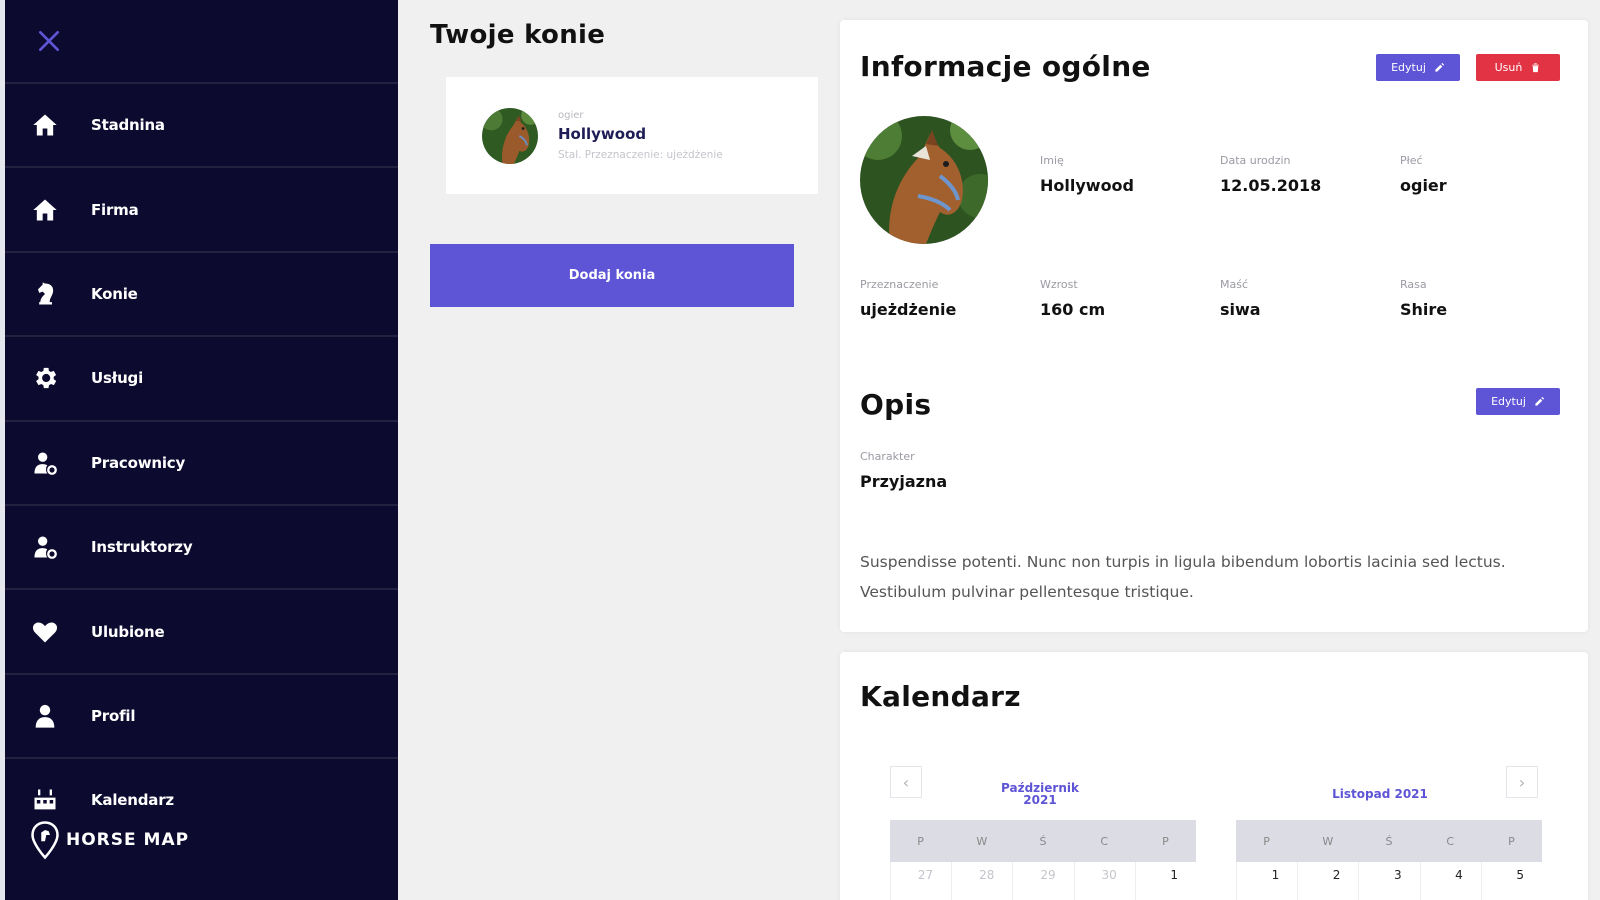  I want to click on close-icon, so click(49, 41).